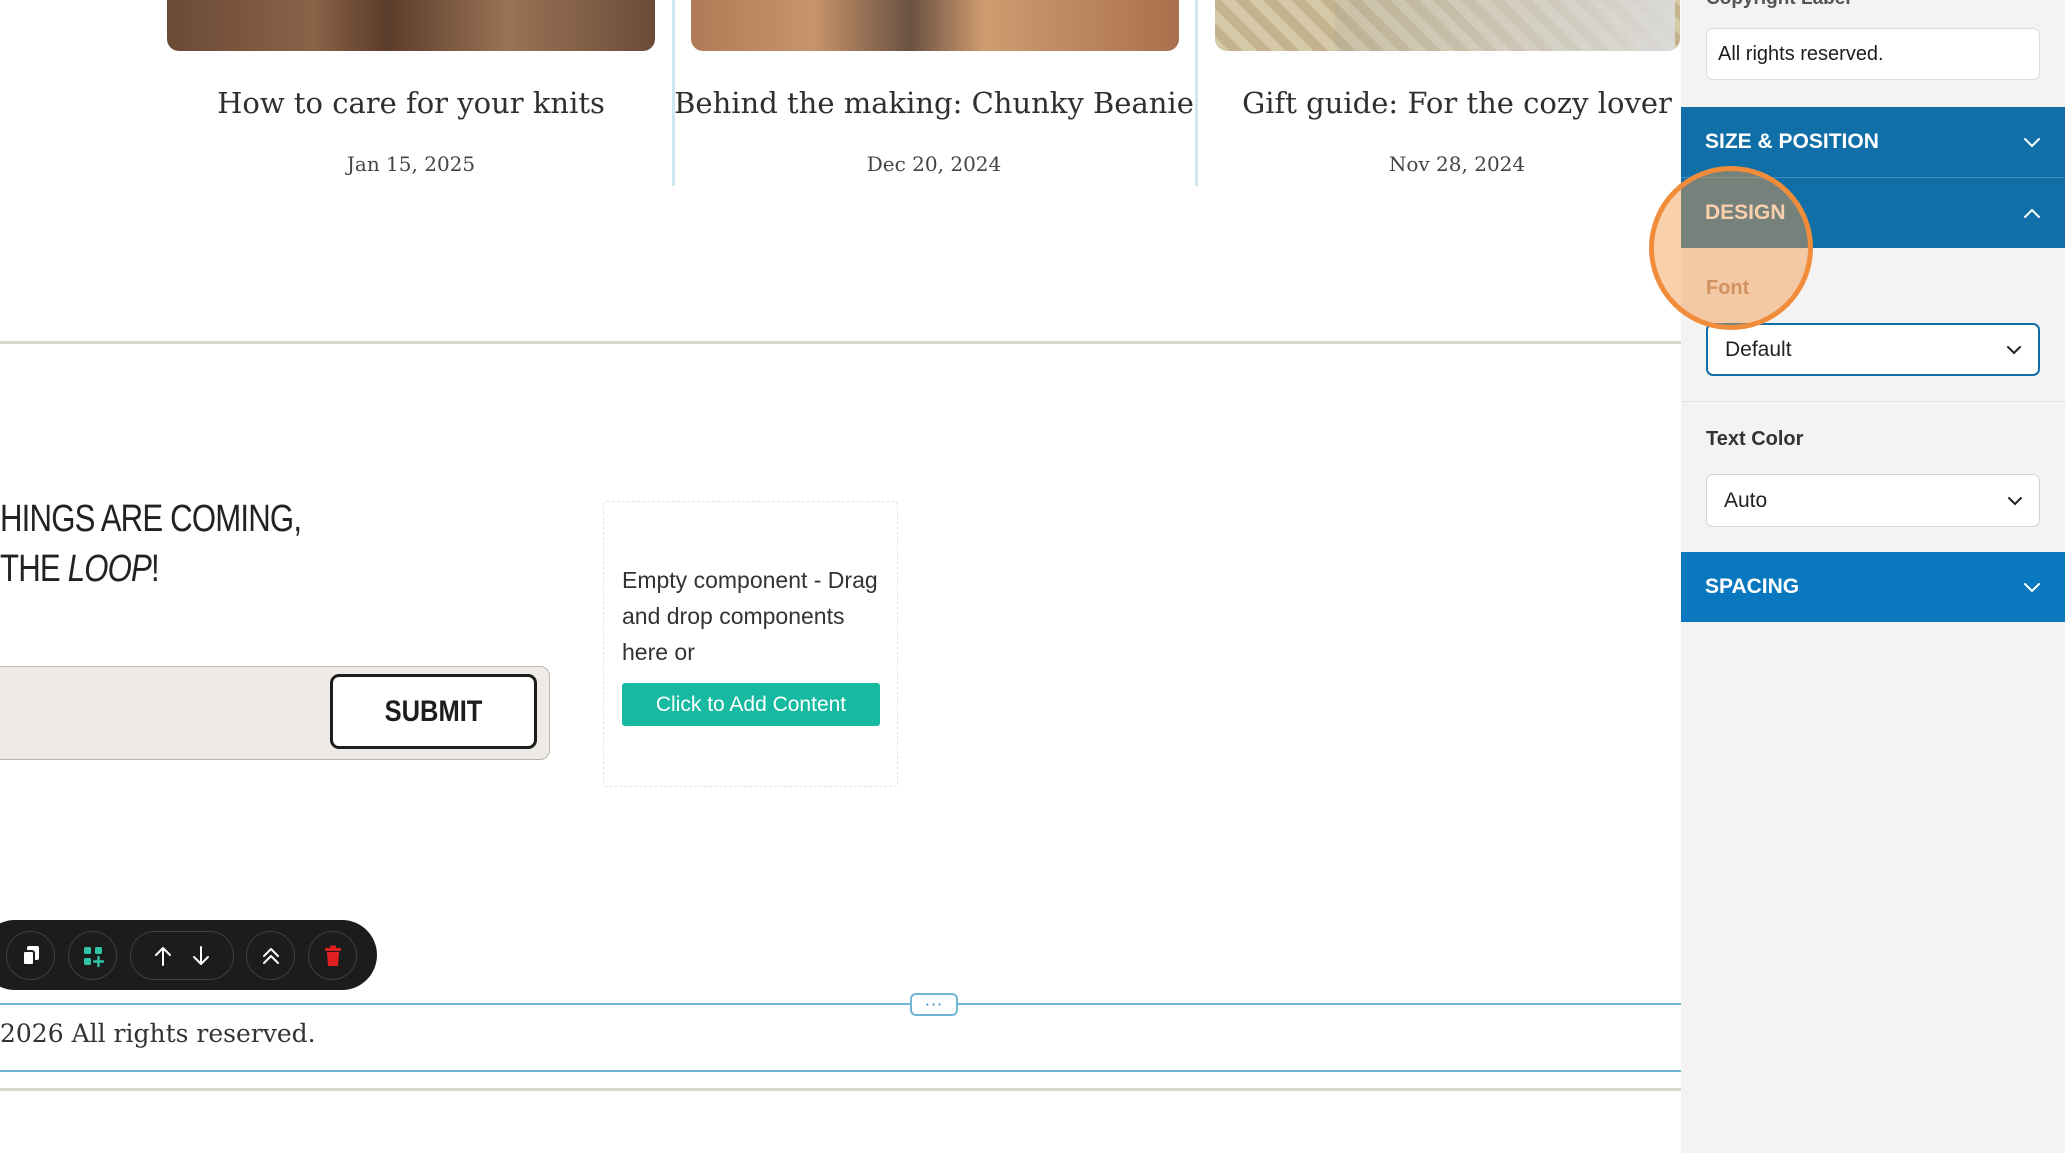 The height and width of the screenshot is (1153, 2065). Describe the element at coordinates (1792, 141) in the screenshot. I see `section-size-position-title: SIZE & POSITION` at that location.